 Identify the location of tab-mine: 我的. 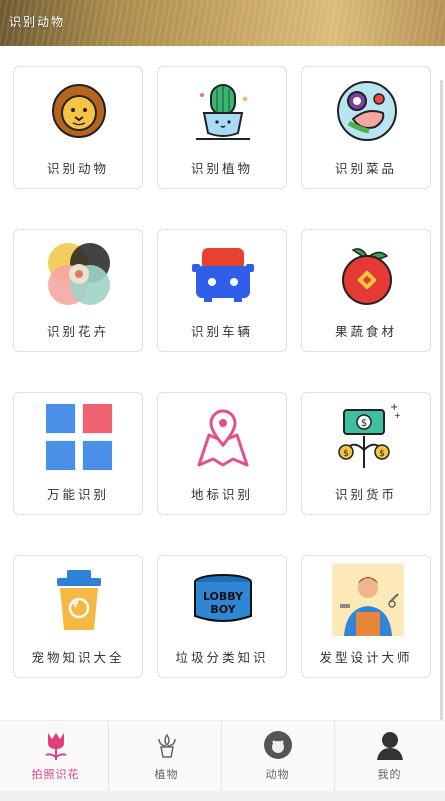
(389, 756).